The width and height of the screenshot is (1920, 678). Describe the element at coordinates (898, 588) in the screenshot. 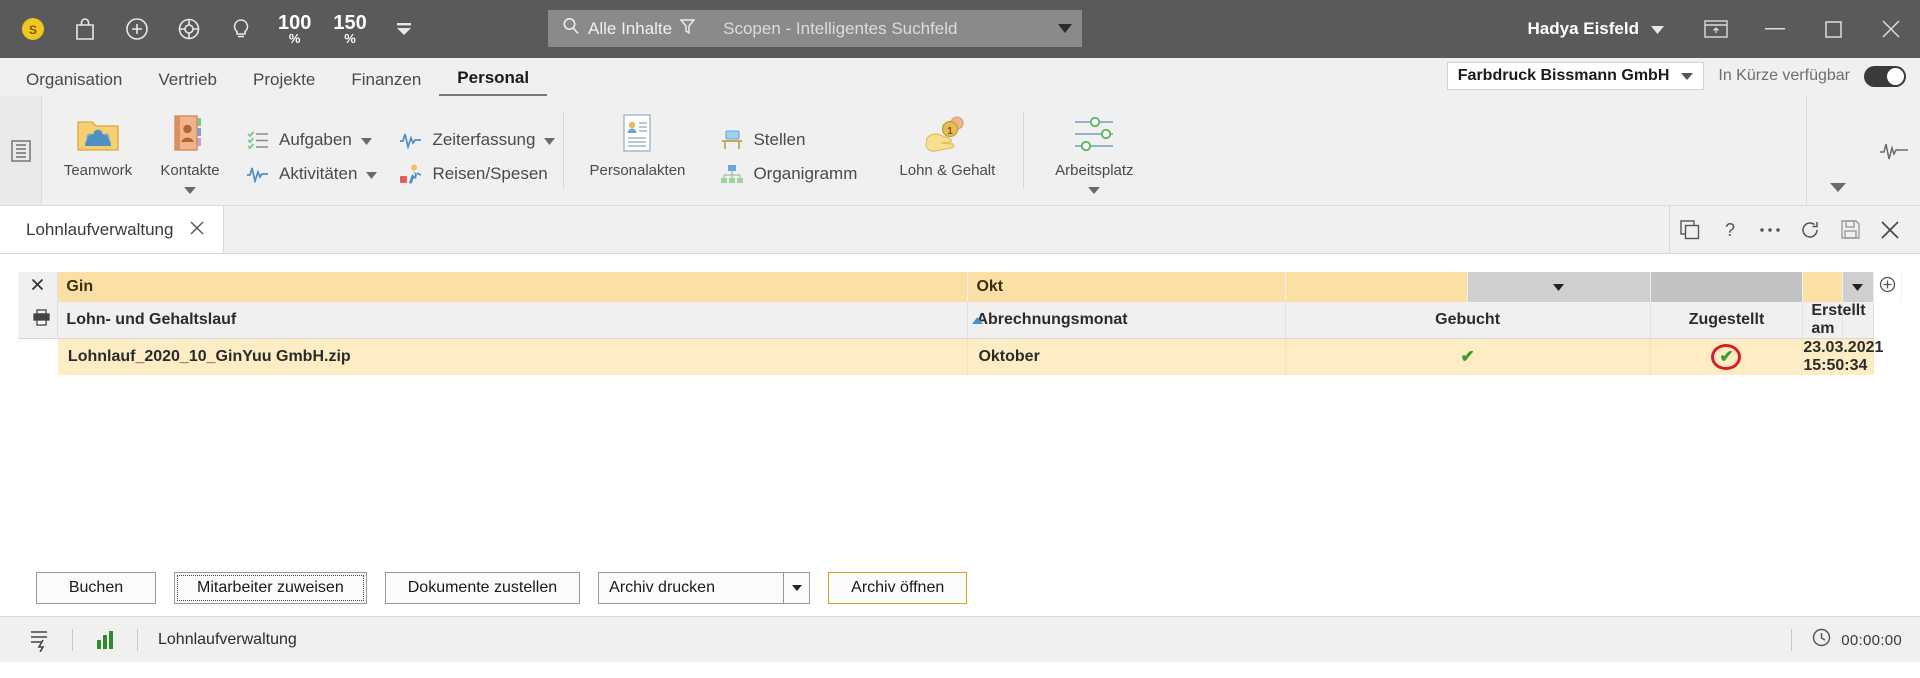

I see `archiv-oeffnen-button: Archiv öffnen` at that location.